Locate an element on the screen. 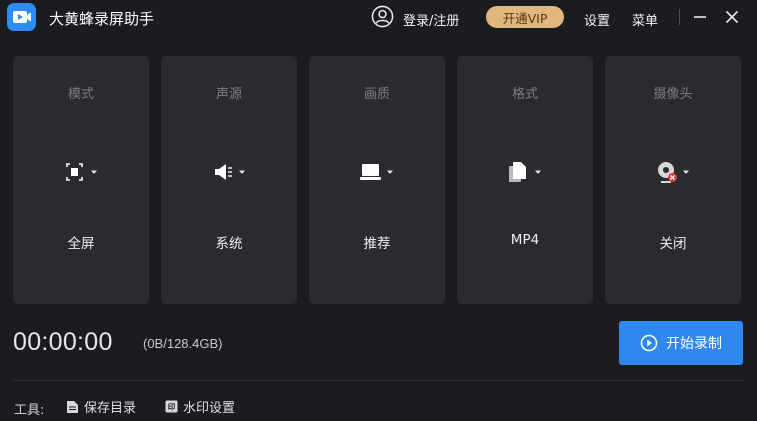 The height and width of the screenshot is (421, 757). app-logo-icon is located at coordinates (21, 17).